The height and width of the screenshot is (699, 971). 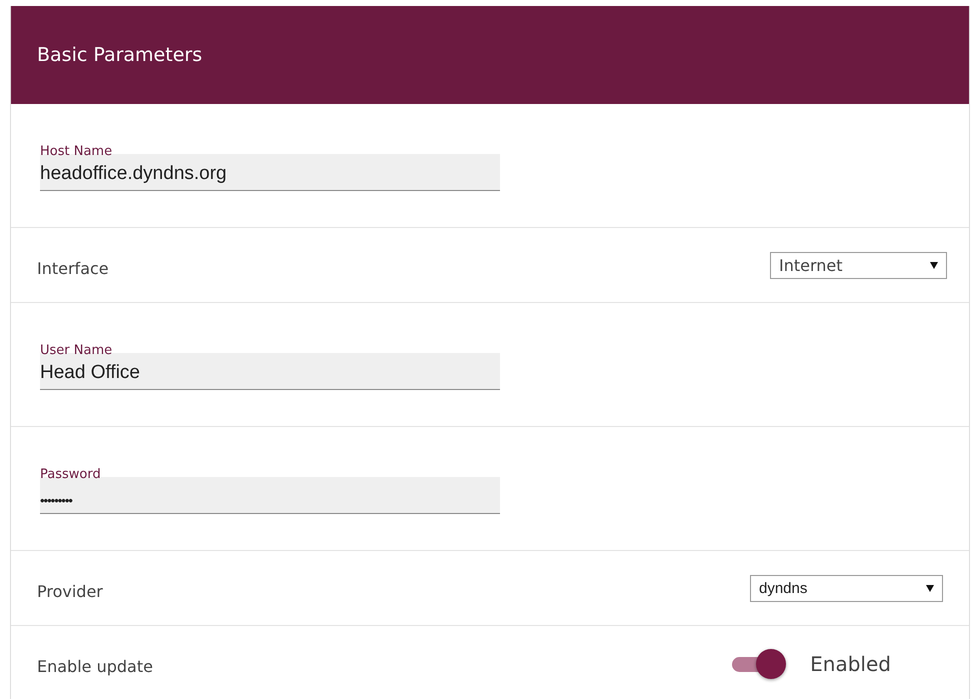 I want to click on input-field: •••••••••, so click(x=270, y=495).